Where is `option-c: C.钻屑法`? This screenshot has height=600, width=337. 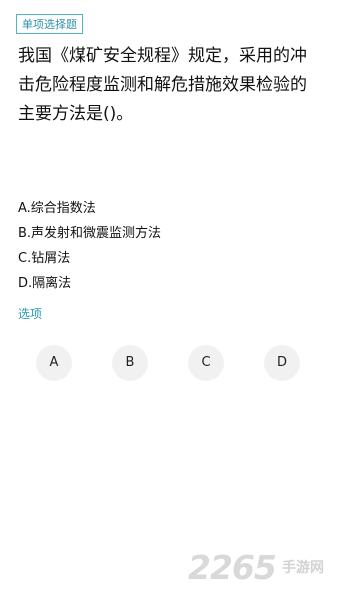 option-c: C.钻屑法 is located at coordinates (168, 258).